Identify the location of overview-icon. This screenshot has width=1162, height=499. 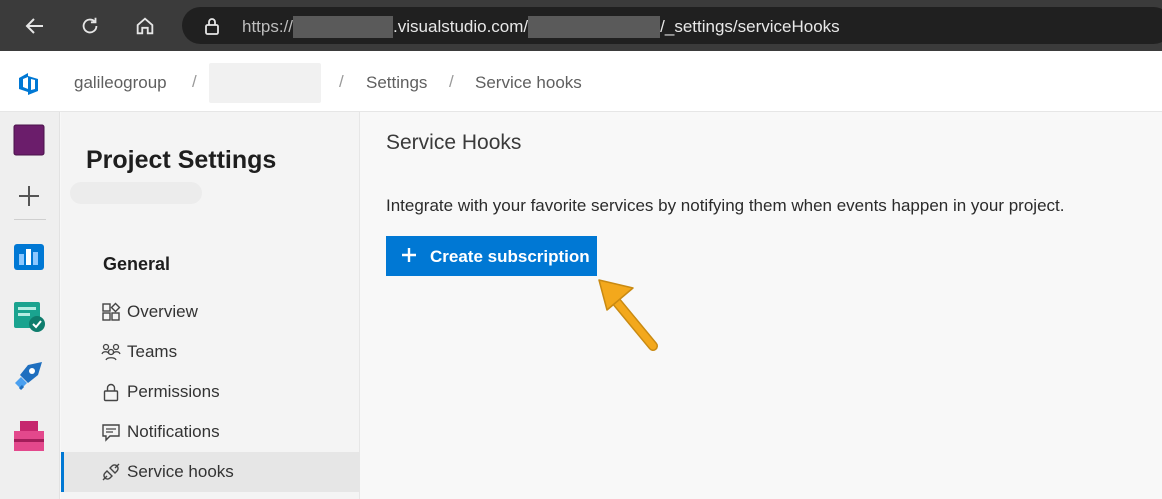
(111, 311).